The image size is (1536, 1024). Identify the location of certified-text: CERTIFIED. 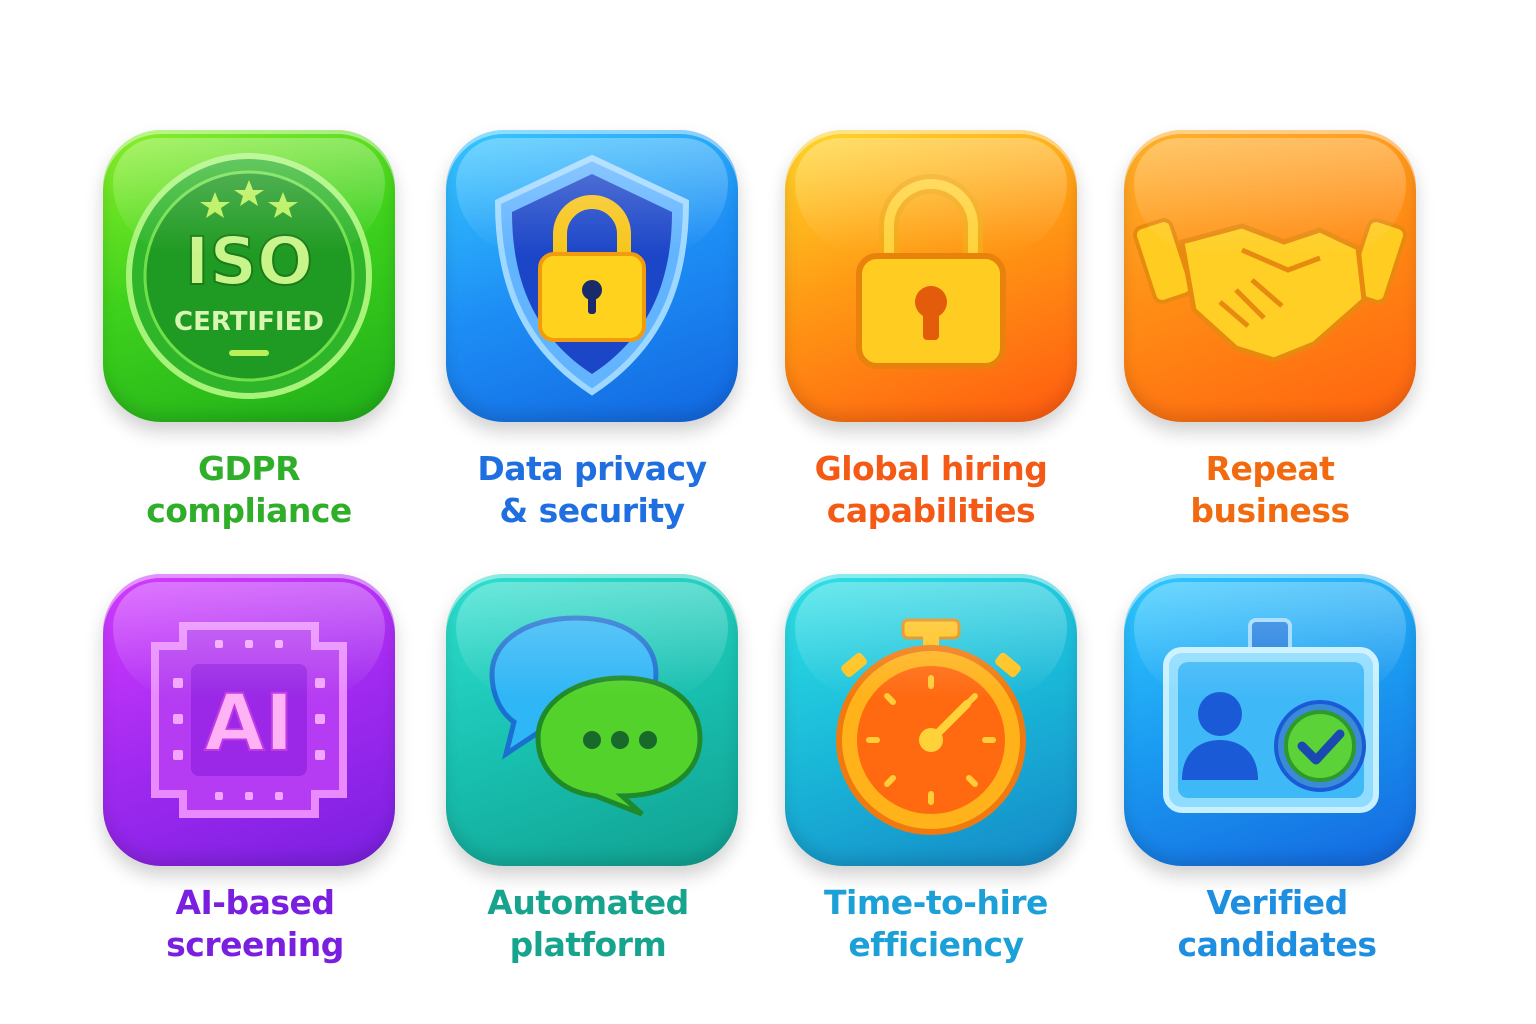
(249, 322).